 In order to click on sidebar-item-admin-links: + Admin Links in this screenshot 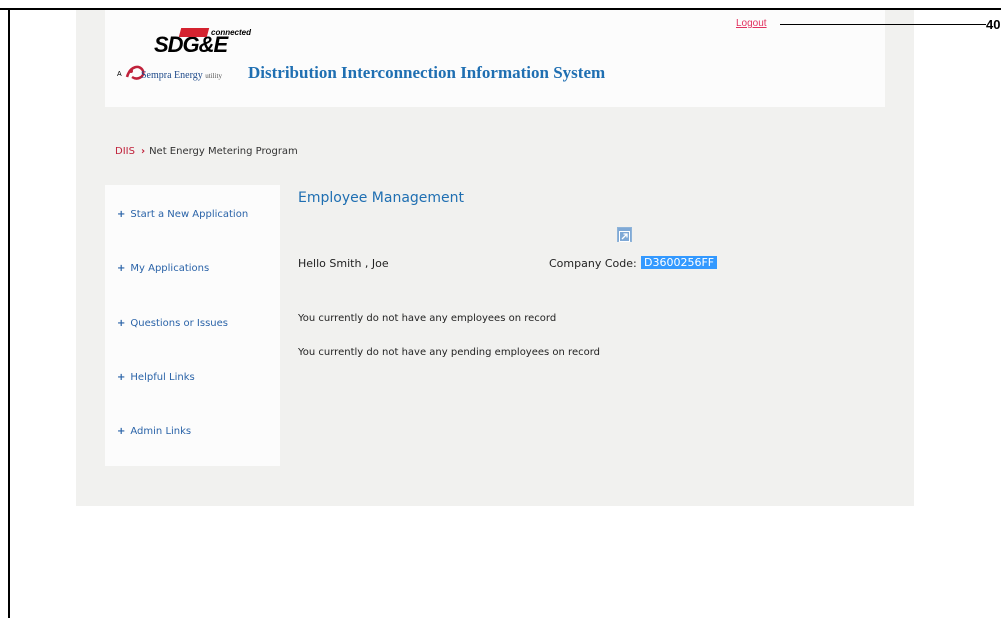, I will do `click(154, 431)`.